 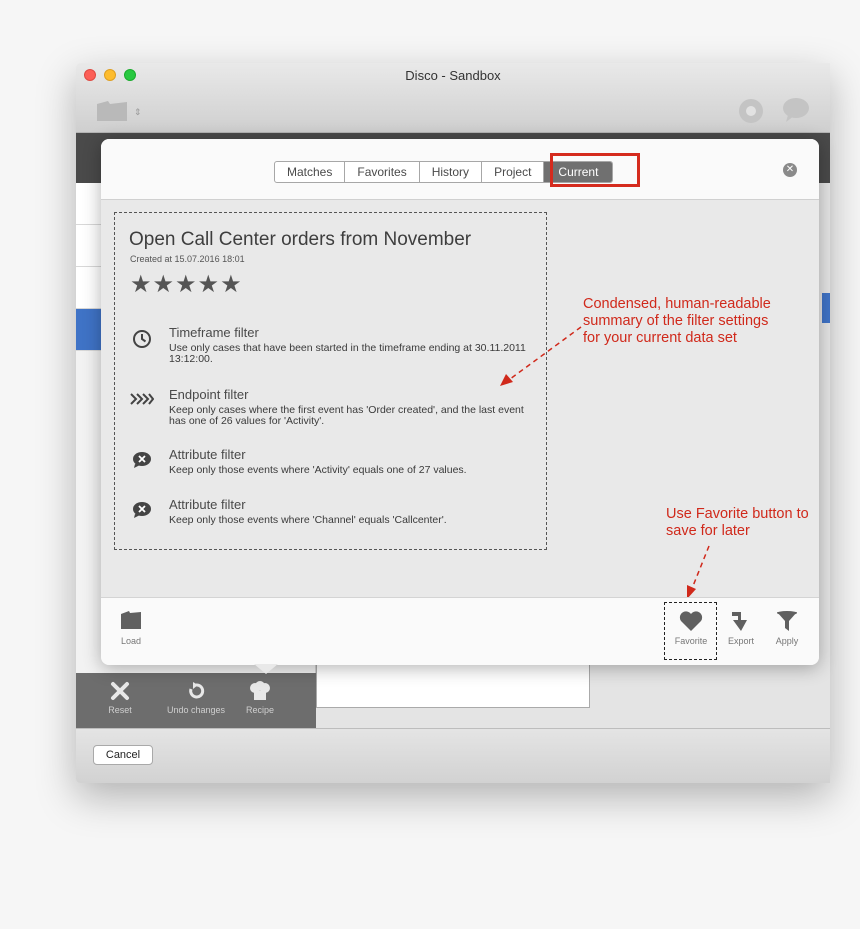 What do you see at coordinates (691, 623) in the screenshot?
I see `heart-icon` at bounding box center [691, 623].